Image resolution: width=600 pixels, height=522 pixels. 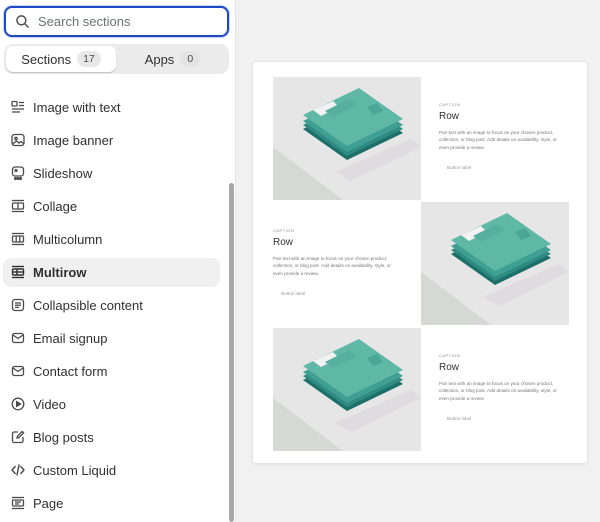 What do you see at coordinates (190, 59) in the screenshot?
I see `tab-apps-count: 0` at bounding box center [190, 59].